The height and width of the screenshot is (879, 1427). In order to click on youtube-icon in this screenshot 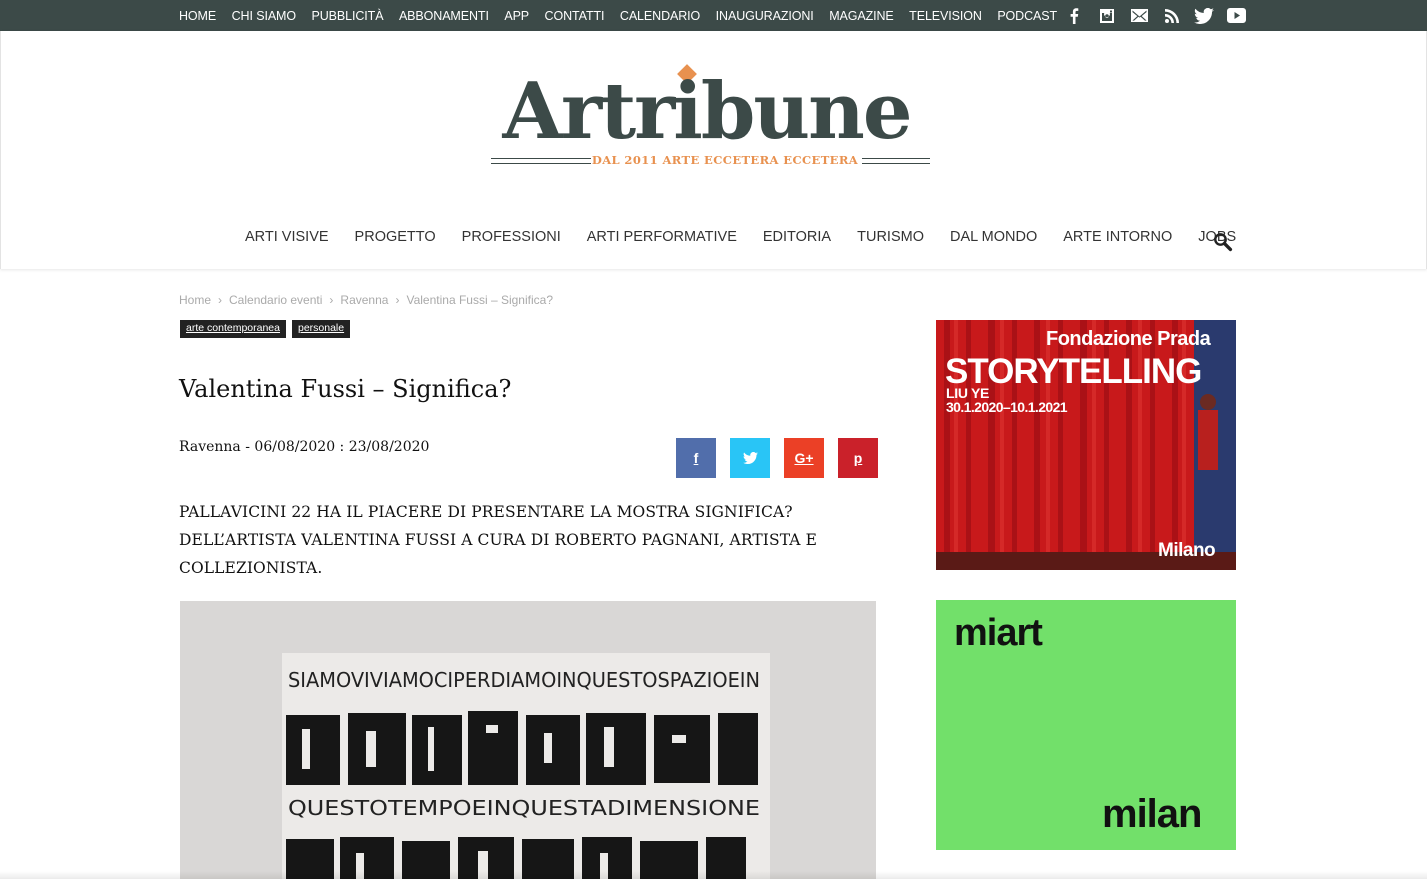, I will do `click(1237, 15)`.